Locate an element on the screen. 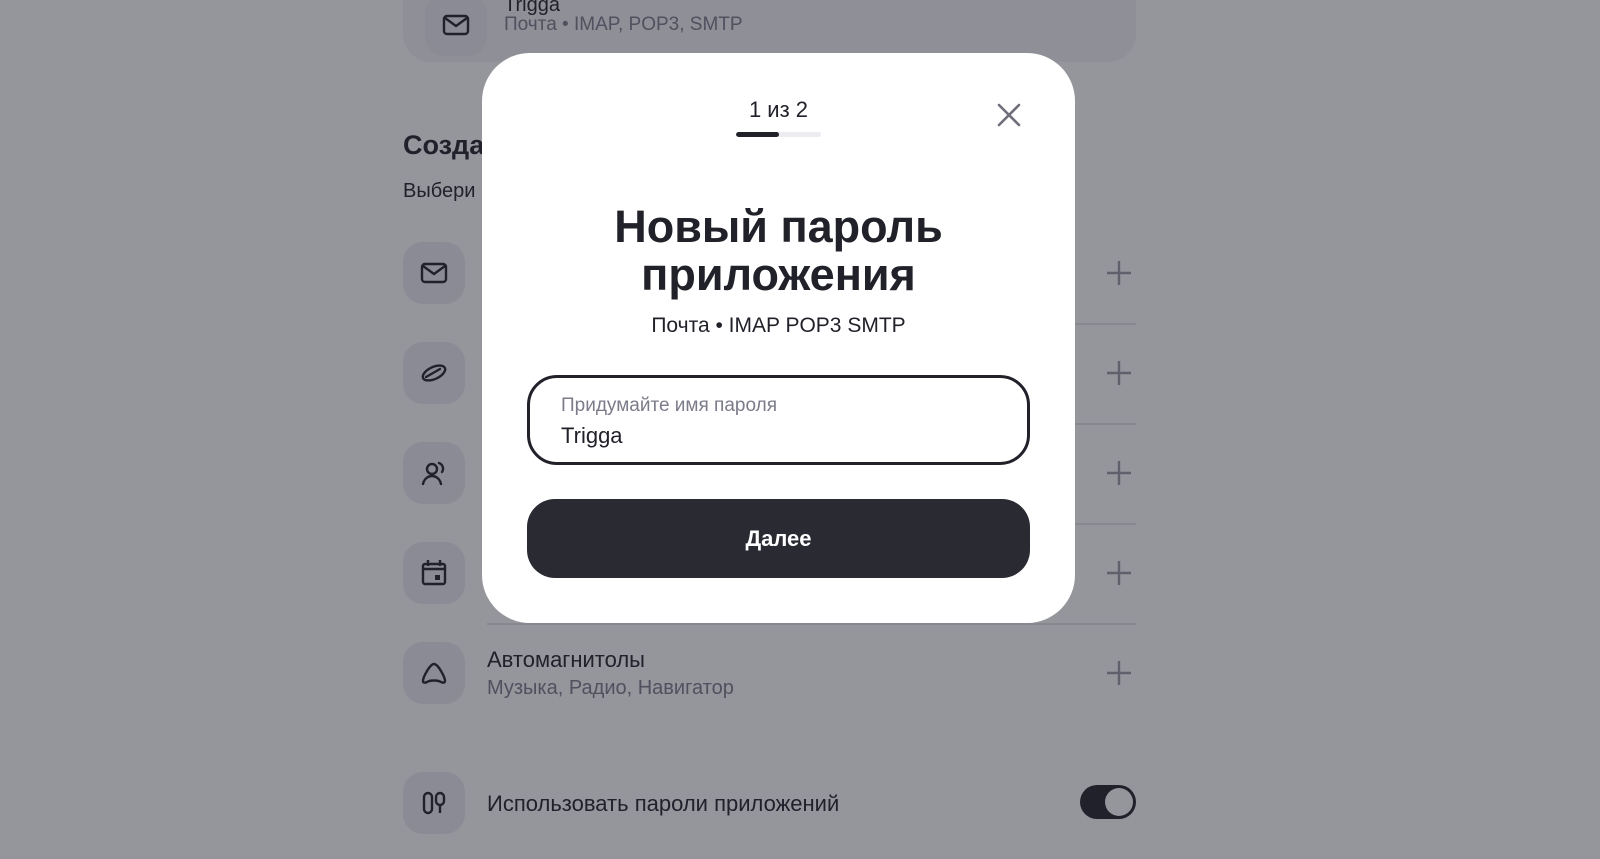 The width and height of the screenshot is (1600, 859). password-name-field: Придумайте имя пароля is located at coordinates (778, 420).